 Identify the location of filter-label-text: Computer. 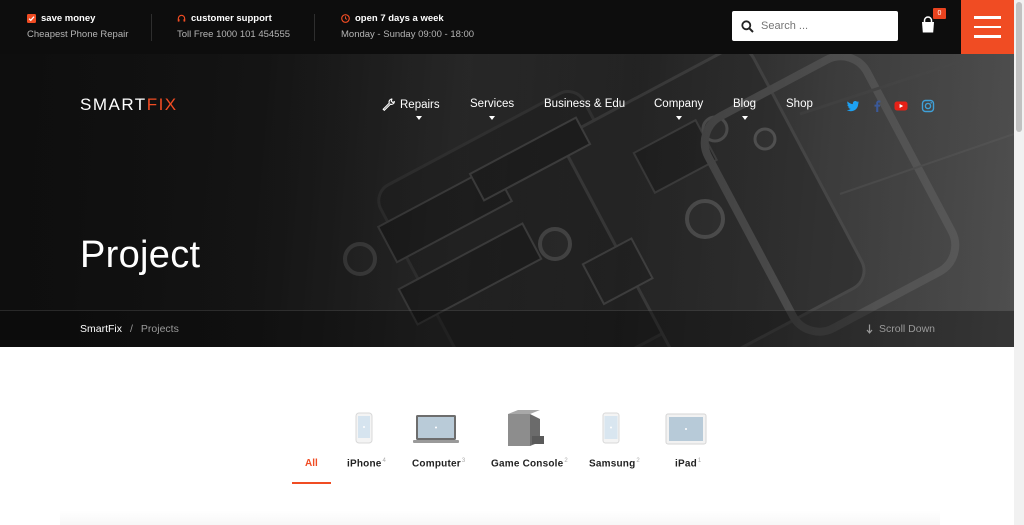
(436, 464).